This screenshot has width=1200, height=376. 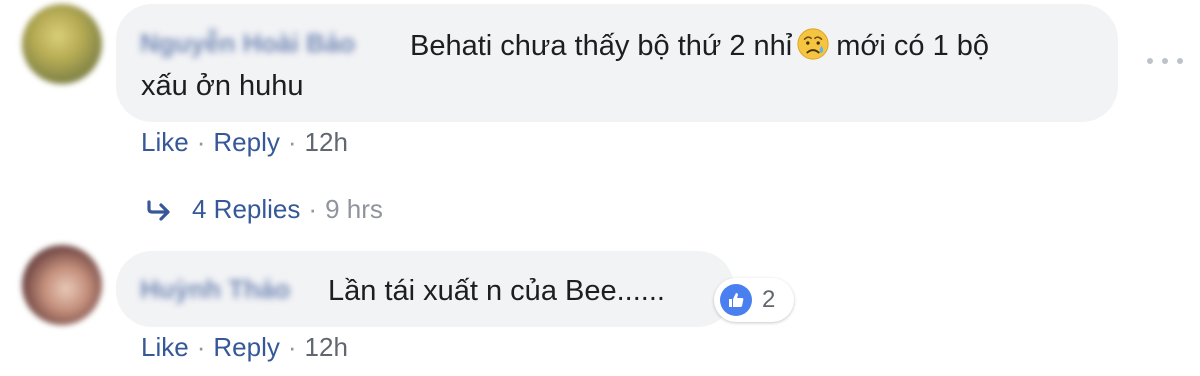 What do you see at coordinates (769, 299) in the screenshot?
I see `reaction-count: 2` at bounding box center [769, 299].